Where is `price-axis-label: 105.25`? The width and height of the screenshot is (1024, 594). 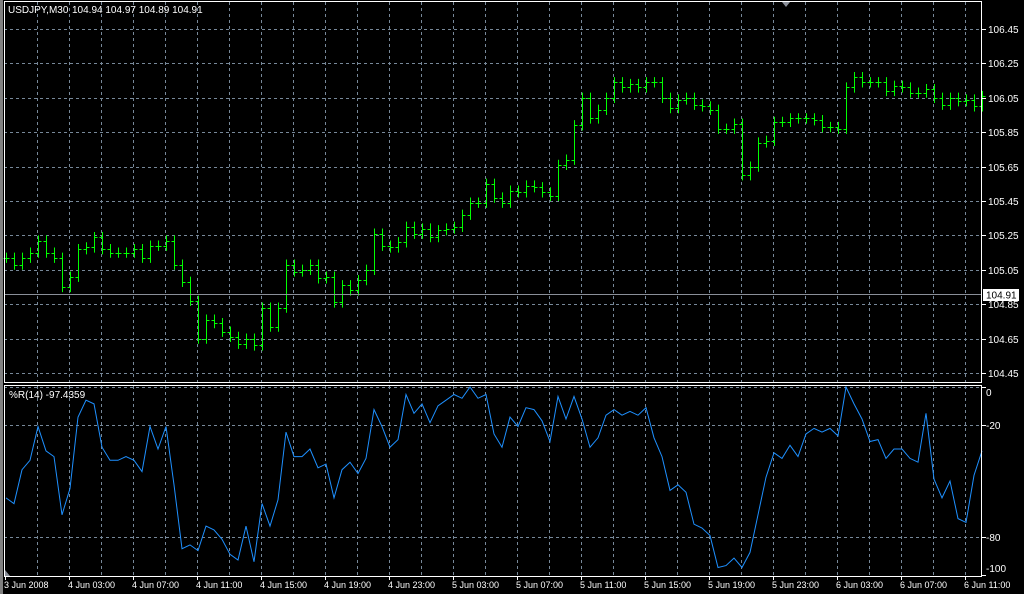
price-axis-label: 105.25 is located at coordinates (1003, 236).